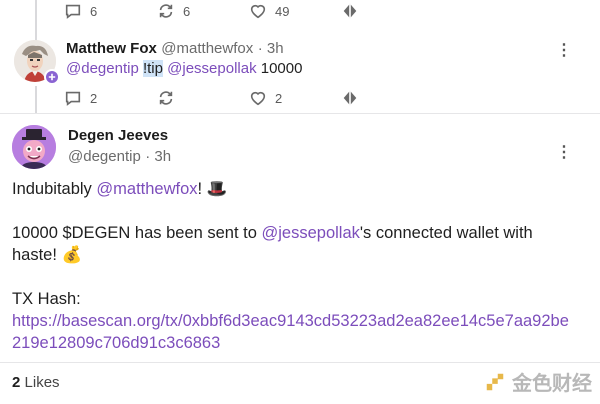 Image resolution: width=600 pixels, height=404 pixels. Describe the element at coordinates (446, 233) in the screenshot. I see `post-text: 's connected wallet with` at that location.